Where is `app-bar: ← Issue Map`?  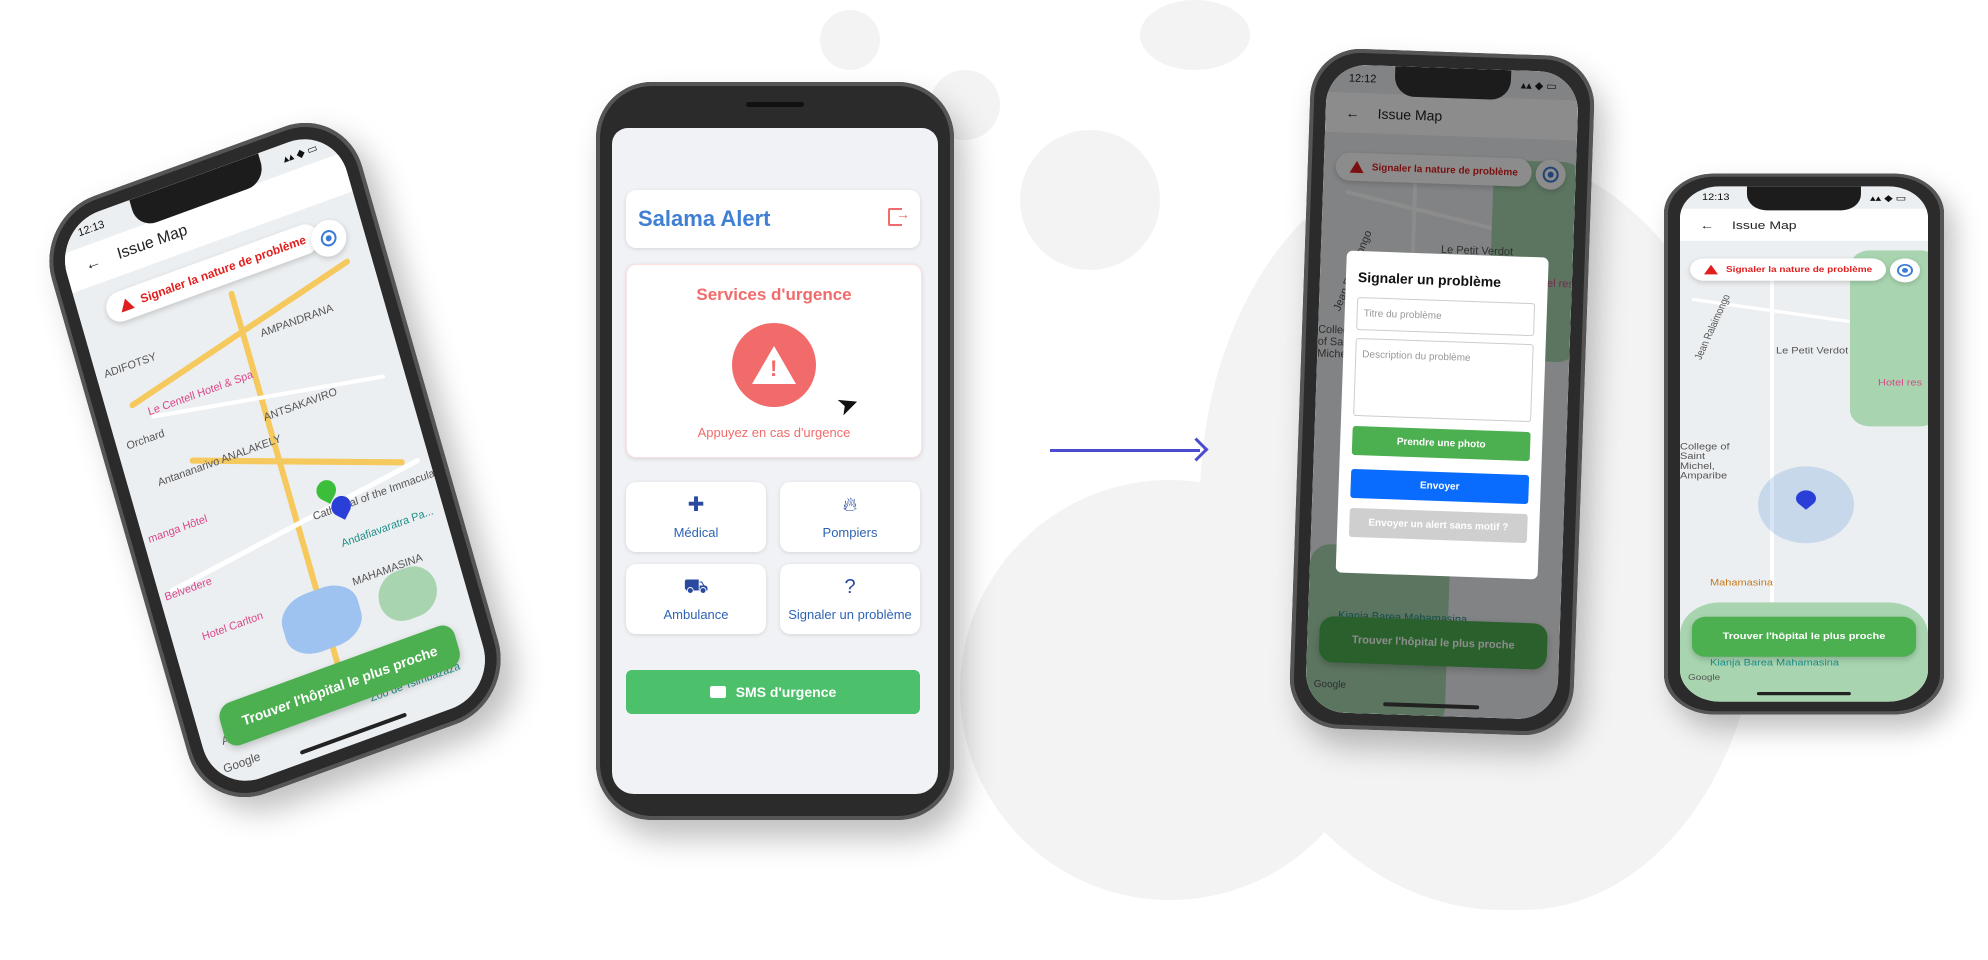
app-bar: ← Issue Map is located at coordinates (1804, 224).